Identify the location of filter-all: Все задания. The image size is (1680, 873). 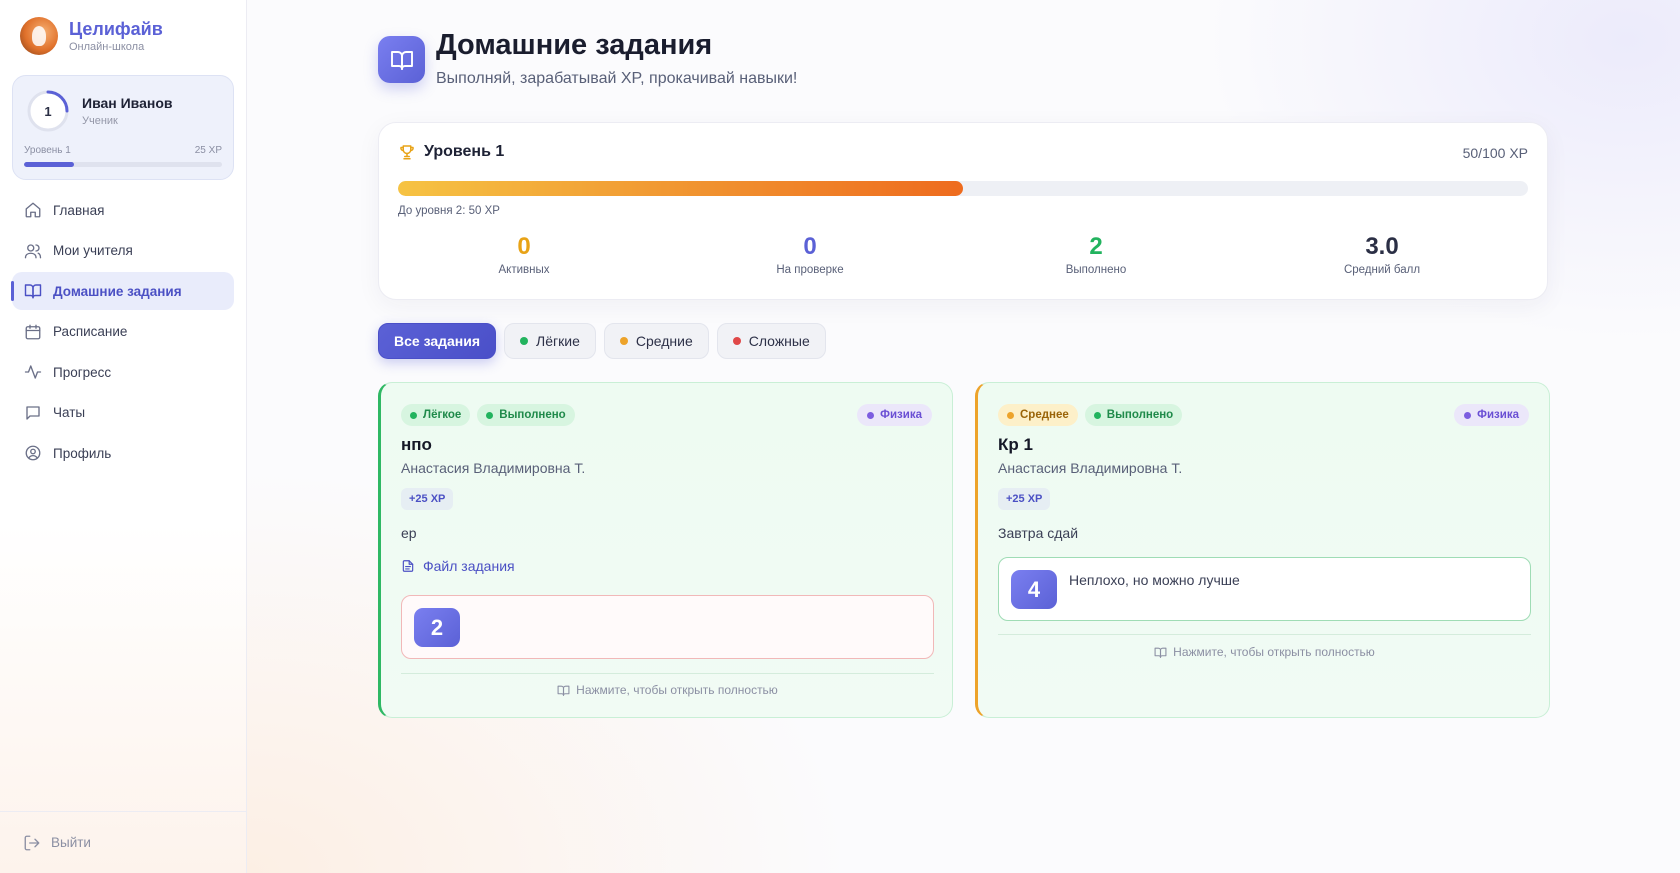
(437, 341).